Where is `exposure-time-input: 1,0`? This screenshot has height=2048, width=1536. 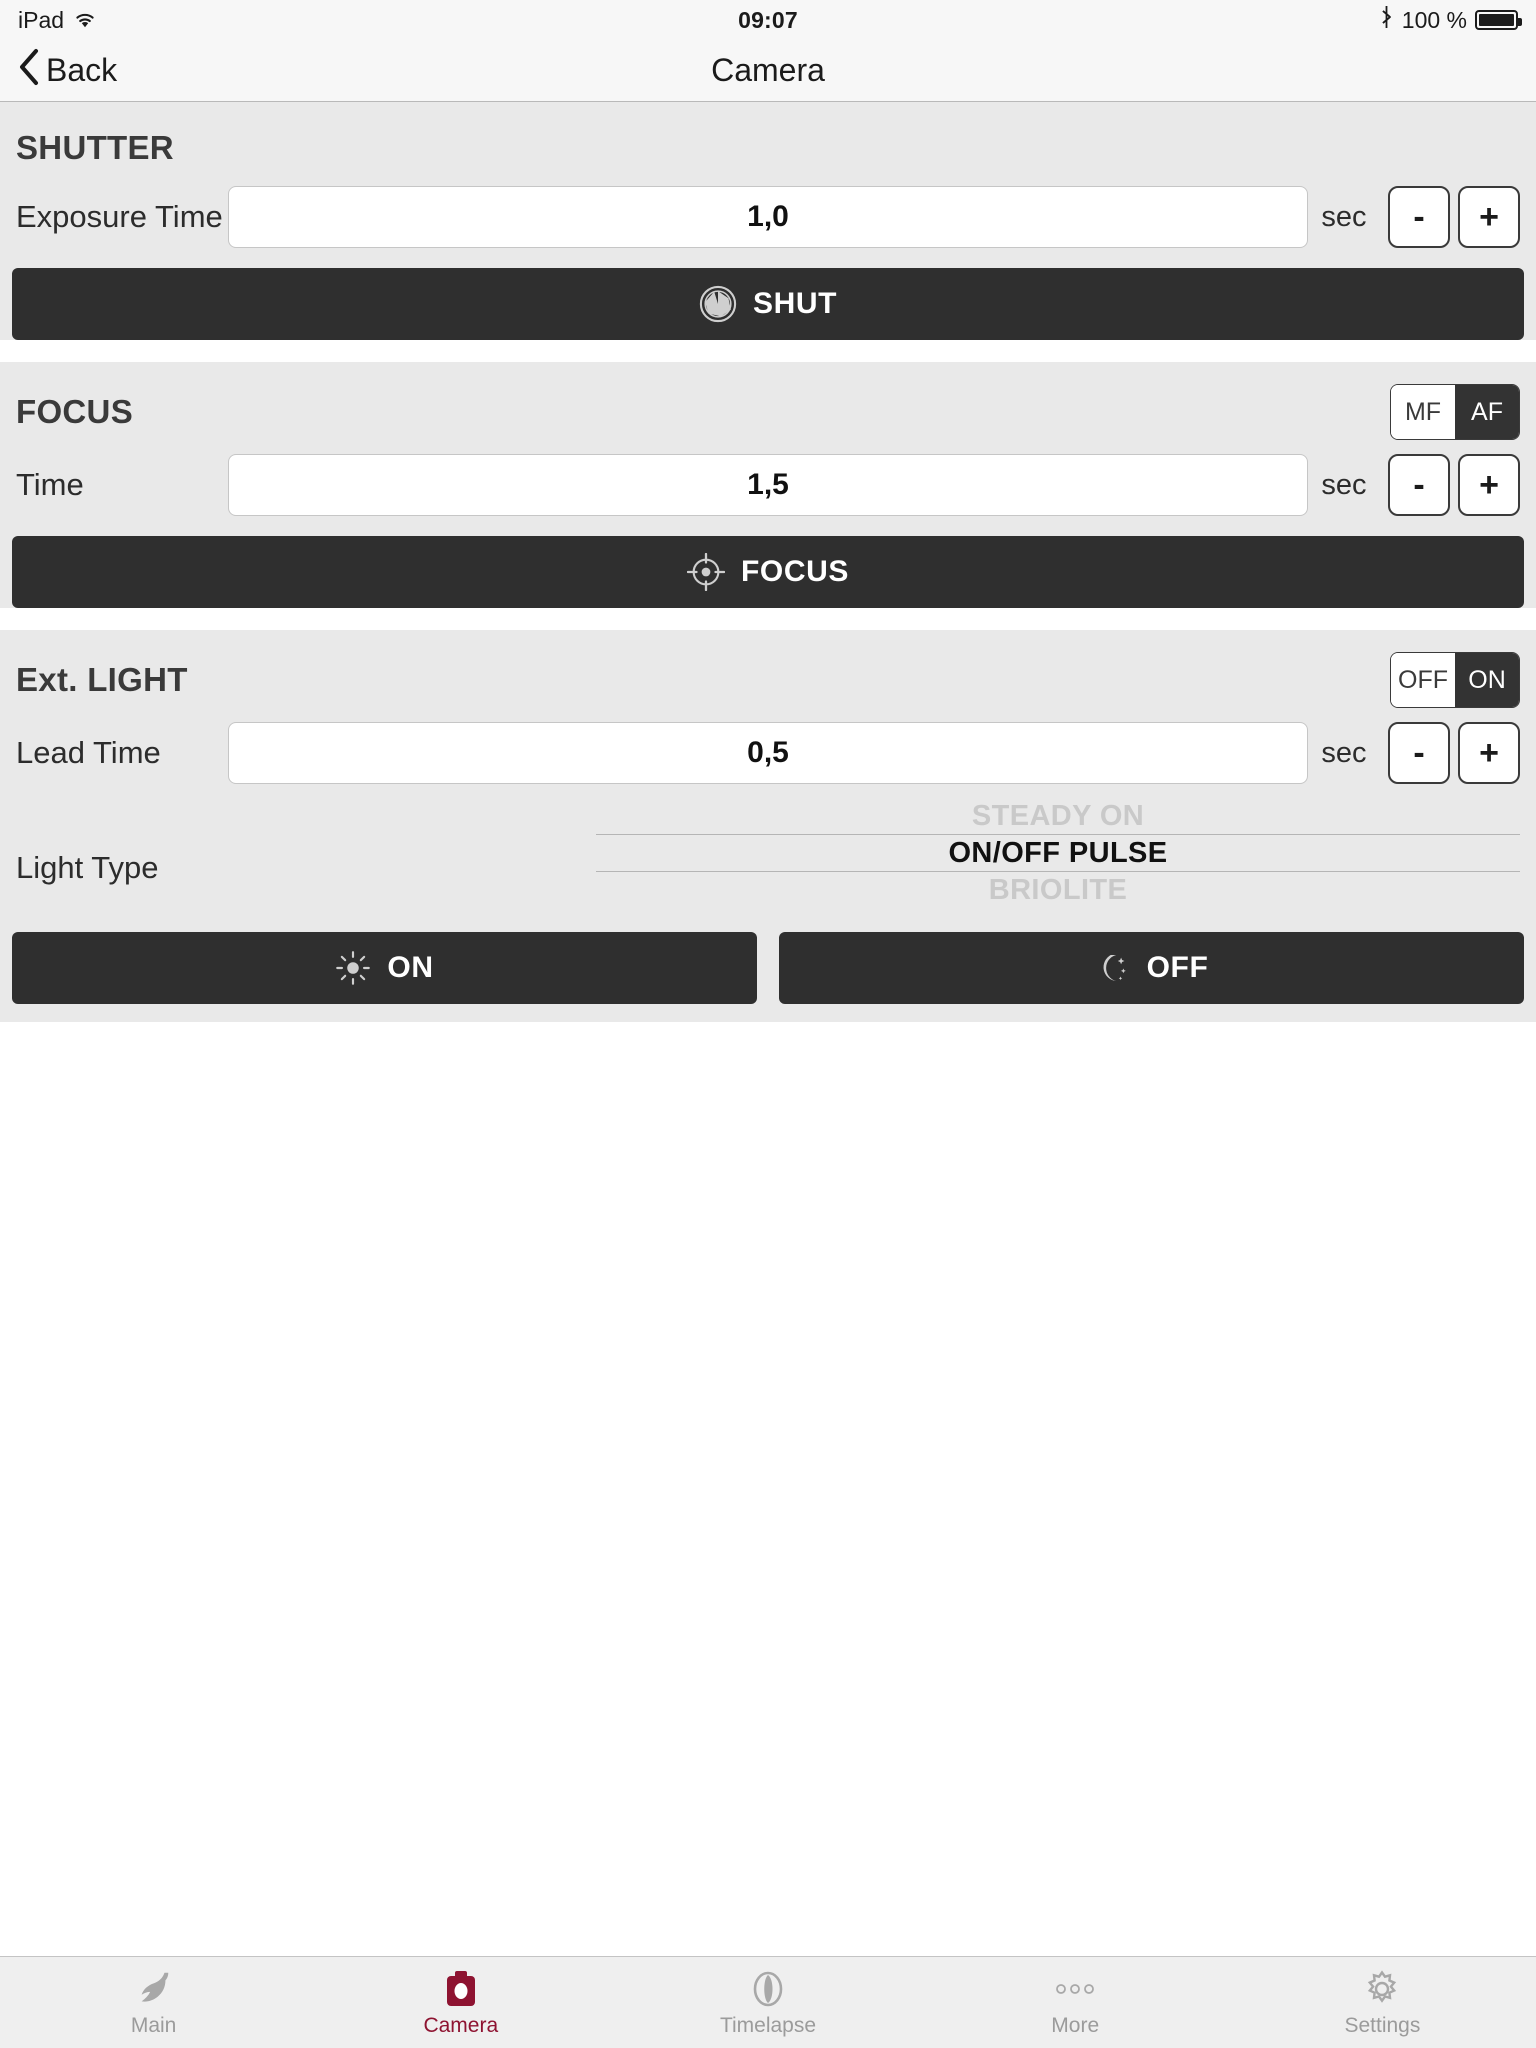
exposure-time-input: 1,0 is located at coordinates (768, 217).